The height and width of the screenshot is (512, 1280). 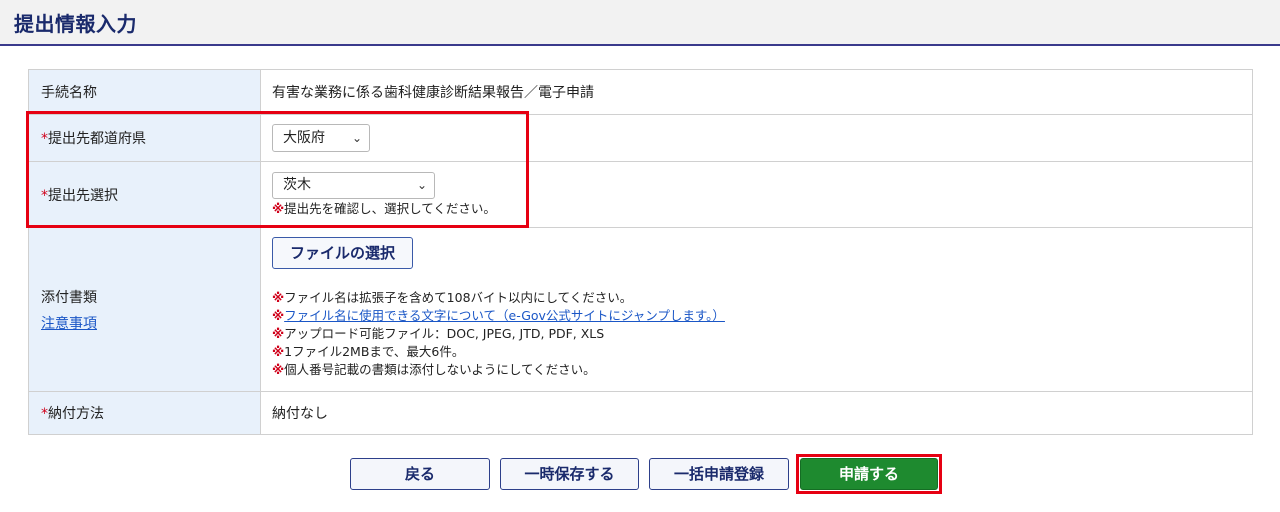 I want to click on label-prefecture-text: 提出先都道府県, so click(x=97, y=139).